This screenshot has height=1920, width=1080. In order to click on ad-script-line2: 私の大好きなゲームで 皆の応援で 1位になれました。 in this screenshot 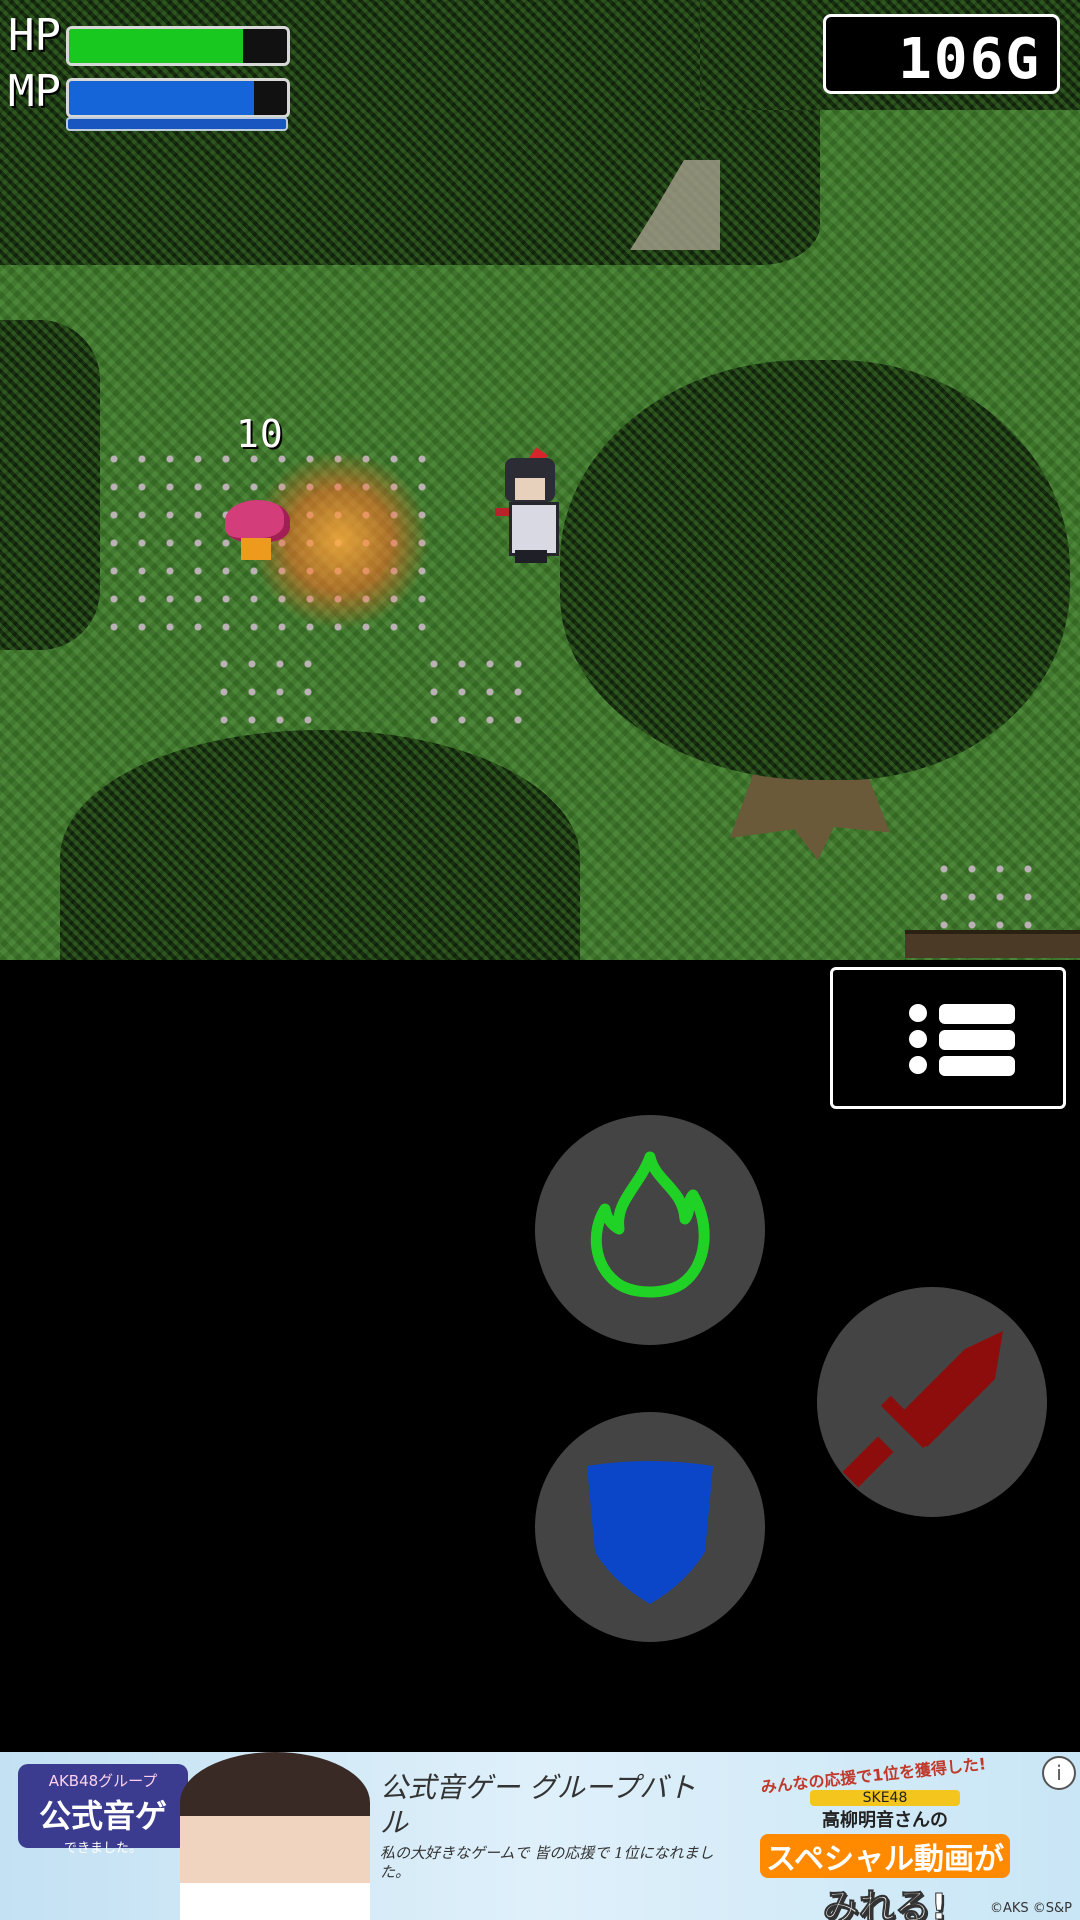, I will do `click(547, 1862)`.